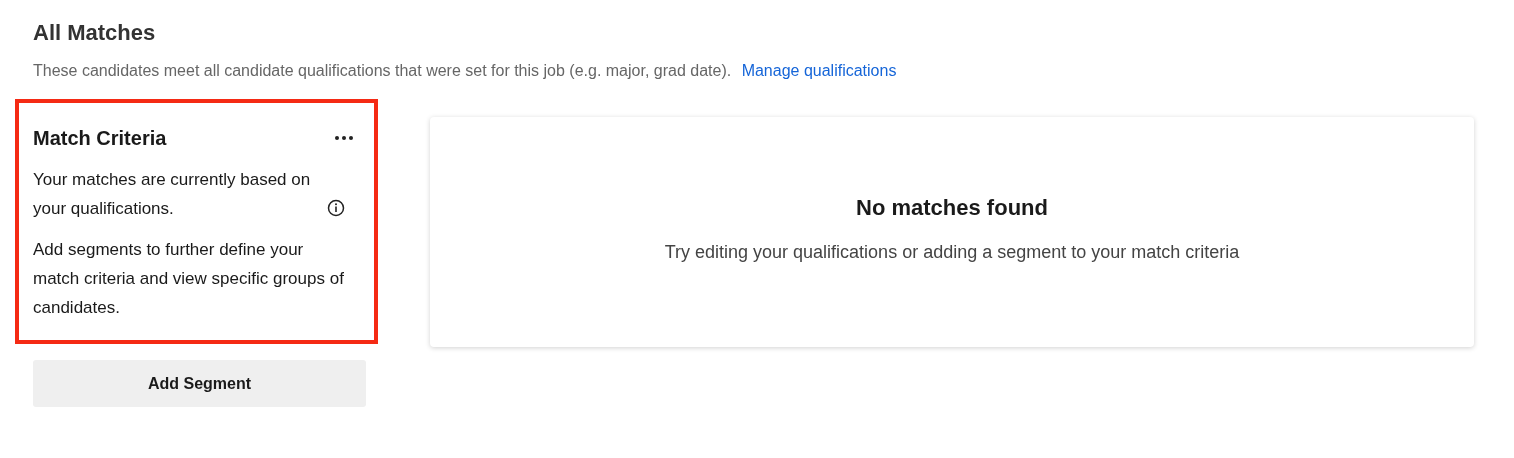  Describe the element at coordinates (172, 194) in the screenshot. I see `panel-text: Your matches are currently based on your qualifications.` at that location.